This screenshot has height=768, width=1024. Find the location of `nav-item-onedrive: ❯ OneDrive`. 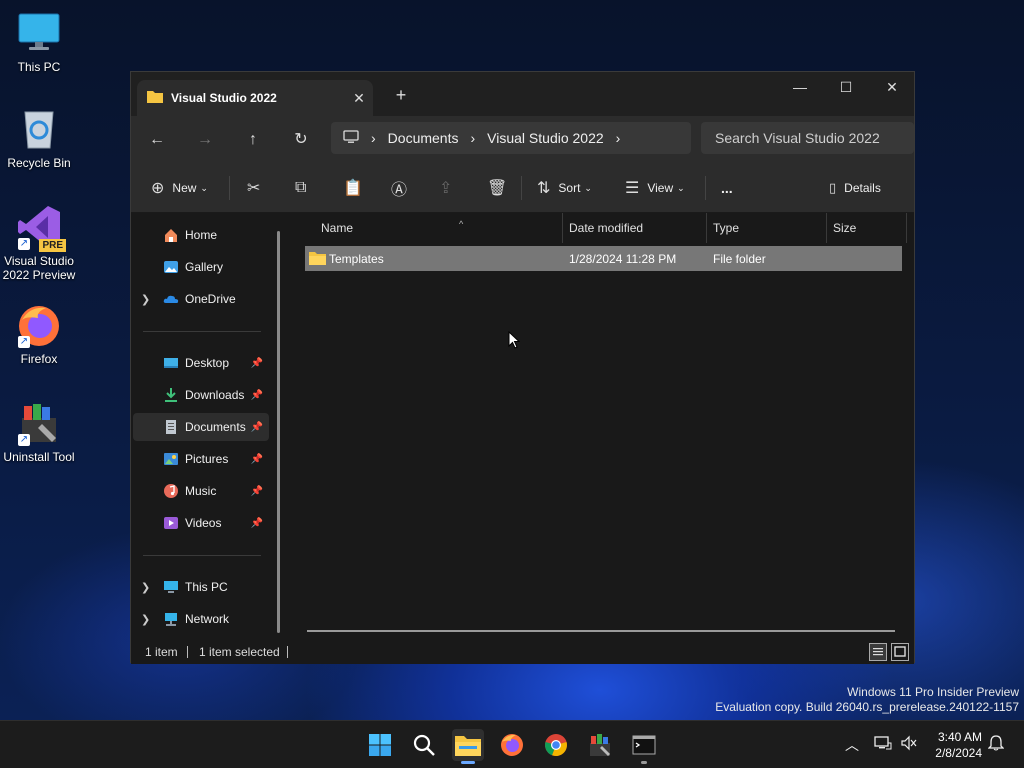

nav-item-onedrive: ❯ OneDrive is located at coordinates (201, 299).